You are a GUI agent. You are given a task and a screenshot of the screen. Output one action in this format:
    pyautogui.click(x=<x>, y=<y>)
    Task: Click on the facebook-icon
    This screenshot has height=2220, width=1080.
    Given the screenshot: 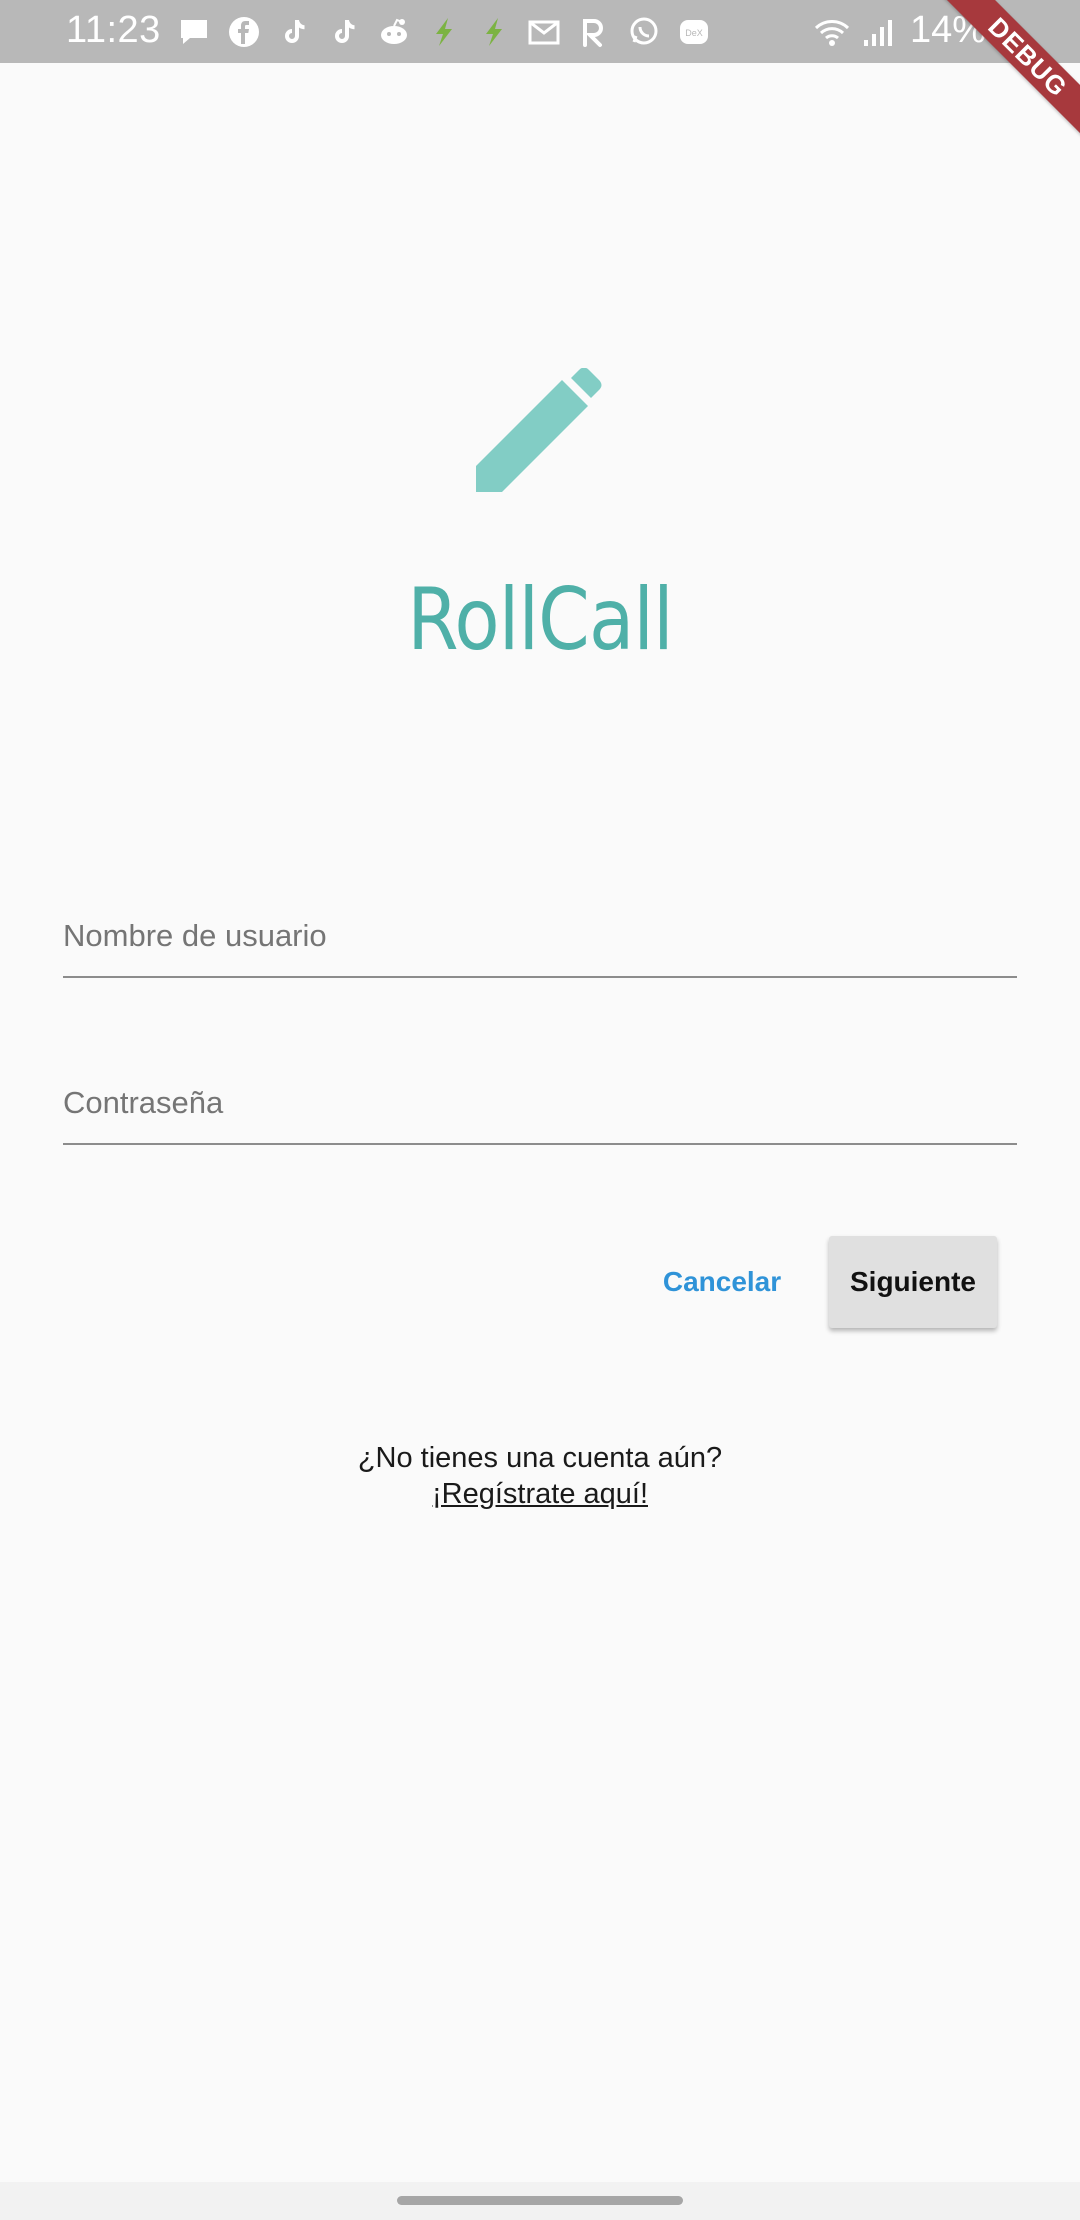 What is the action you would take?
    pyautogui.click(x=244, y=32)
    